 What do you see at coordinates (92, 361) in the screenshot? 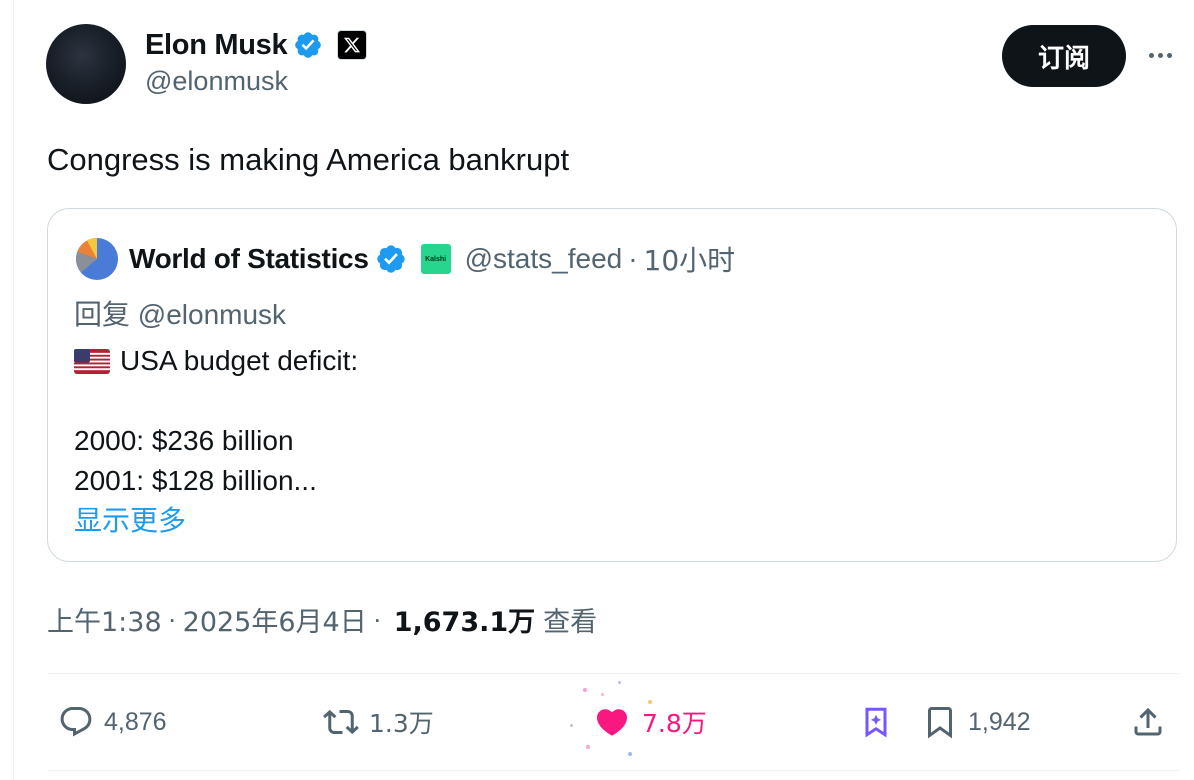
I see `us-flag-icon` at bounding box center [92, 361].